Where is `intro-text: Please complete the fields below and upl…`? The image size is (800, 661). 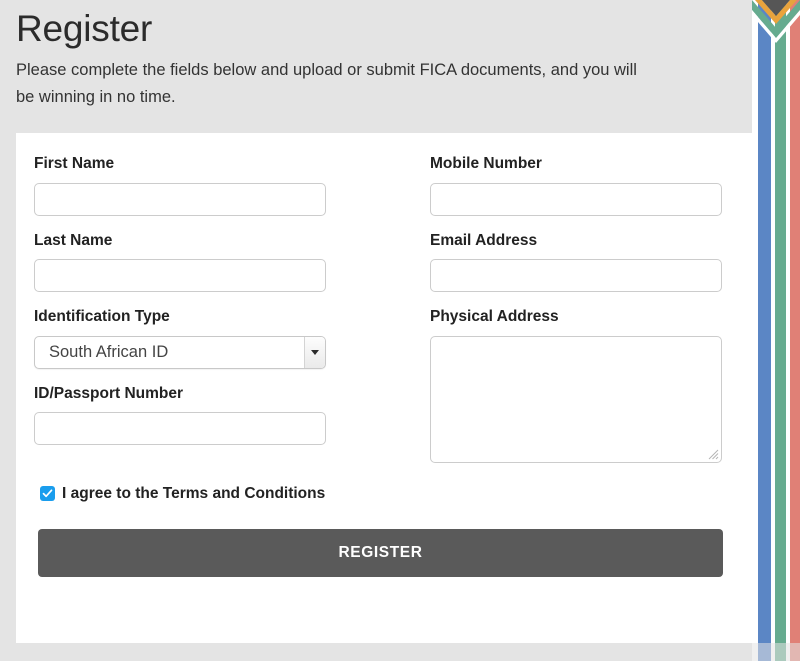
intro-text: Please complete the fields below and upl… is located at coordinates (326, 84).